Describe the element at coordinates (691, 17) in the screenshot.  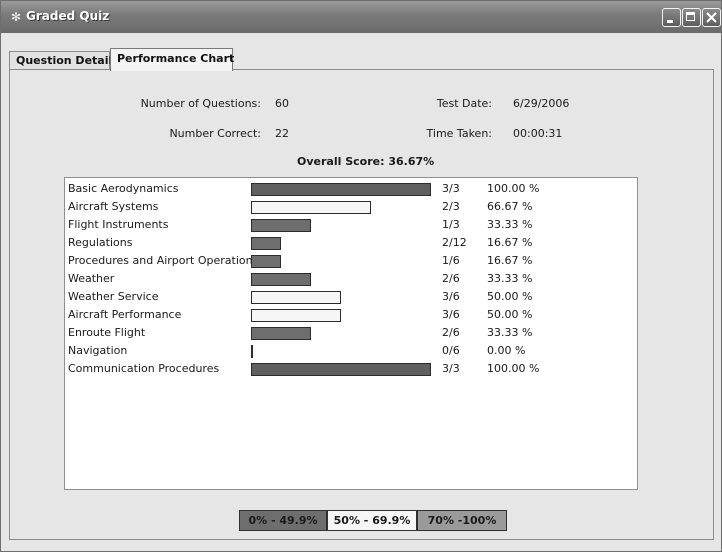
I see `maximize-button` at that location.